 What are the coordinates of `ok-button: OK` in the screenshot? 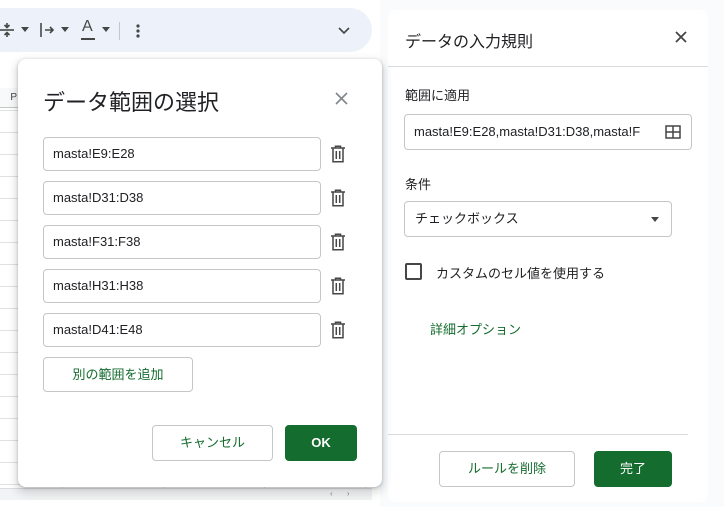 It's located at (321, 443).